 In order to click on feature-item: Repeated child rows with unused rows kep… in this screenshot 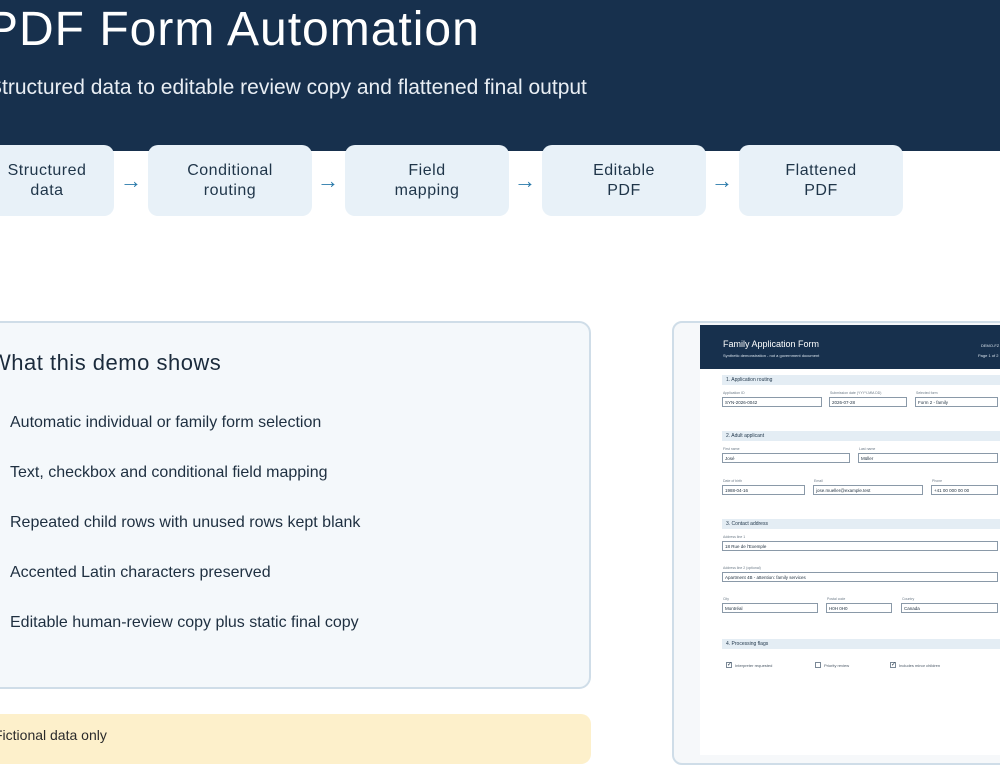, I will do `click(185, 522)`.